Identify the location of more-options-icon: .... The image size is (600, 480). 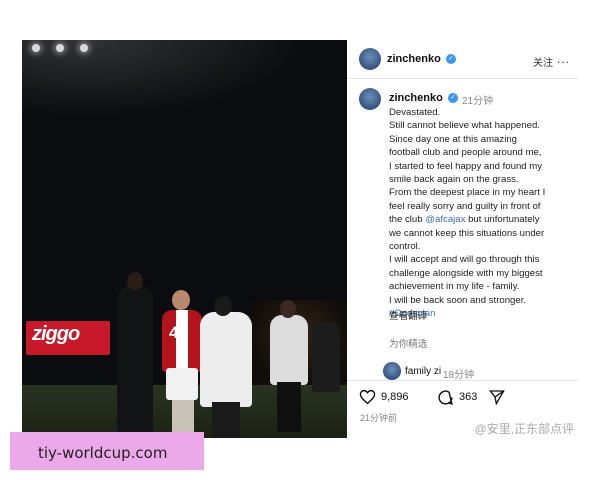
(563, 59).